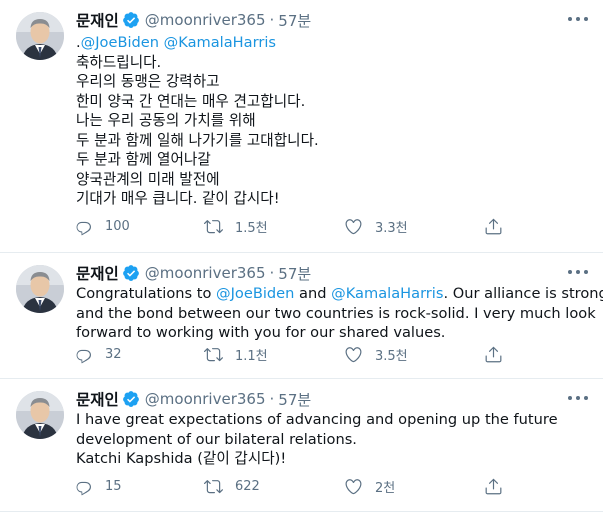 Image resolution: width=603 pixels, height=512 pixels. Describe the element at coordinates (113, 354) in the screenshot. I see `reply-count: 32` at that location.